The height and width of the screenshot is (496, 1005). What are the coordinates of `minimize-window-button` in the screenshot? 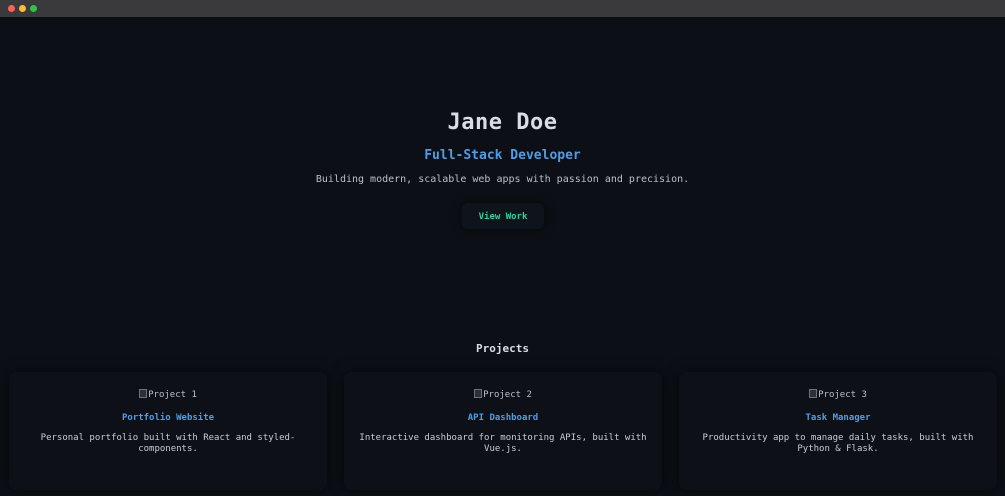 It's located at (22, 8).